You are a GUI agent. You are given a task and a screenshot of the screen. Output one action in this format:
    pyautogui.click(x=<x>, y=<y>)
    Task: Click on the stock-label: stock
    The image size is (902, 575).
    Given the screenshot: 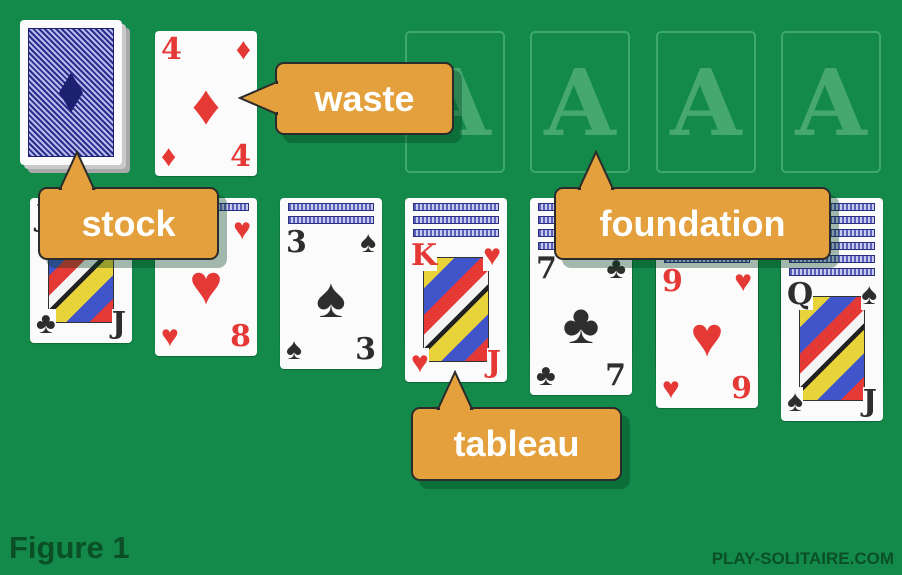 What is the action you would take?
    pyautogui.click(x=128, y=223)
    